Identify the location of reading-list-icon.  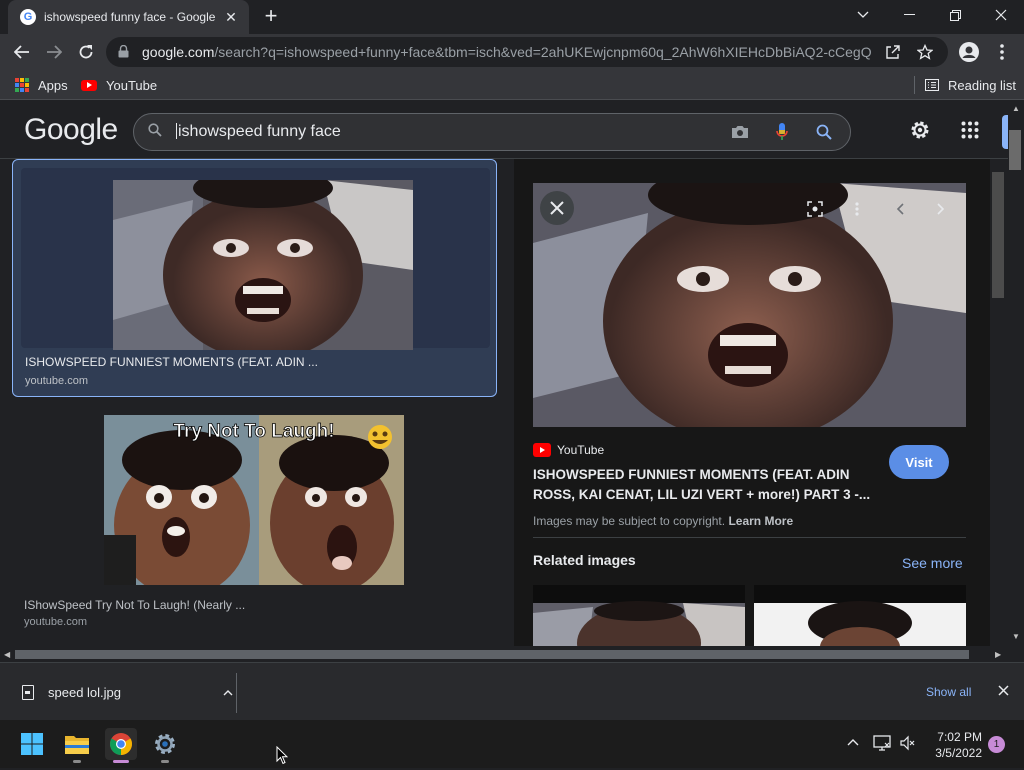
(932, 85).